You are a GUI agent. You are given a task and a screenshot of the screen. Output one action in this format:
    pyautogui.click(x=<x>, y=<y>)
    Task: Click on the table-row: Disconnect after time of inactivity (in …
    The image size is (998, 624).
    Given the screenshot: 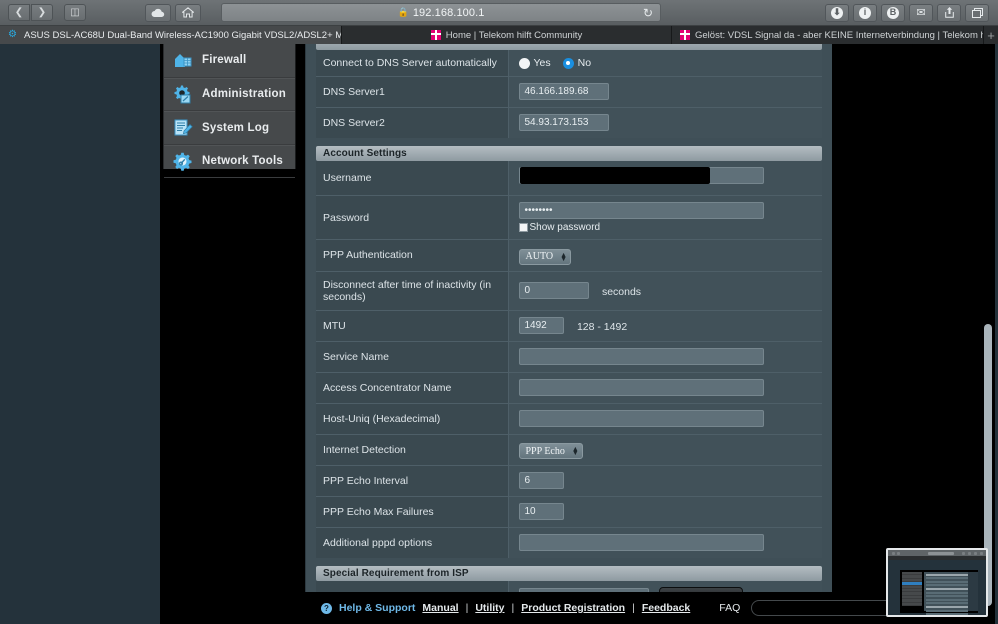 What is the action you would take?
    pyautogui.click(x=569, y=290)
    